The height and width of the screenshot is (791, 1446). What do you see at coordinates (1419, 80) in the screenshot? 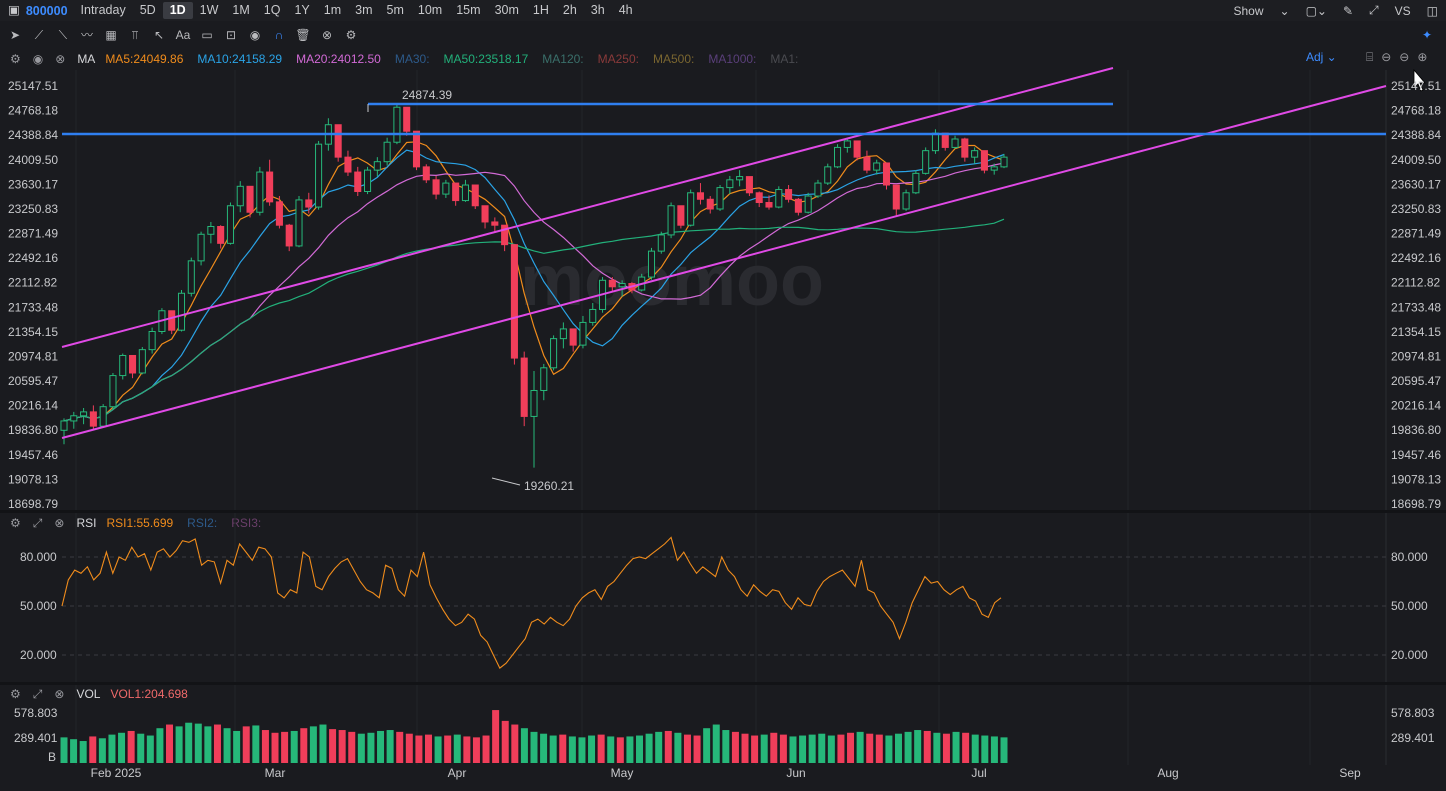
I see `mouse-cursor-icon` at bounding box center [1419, 80].